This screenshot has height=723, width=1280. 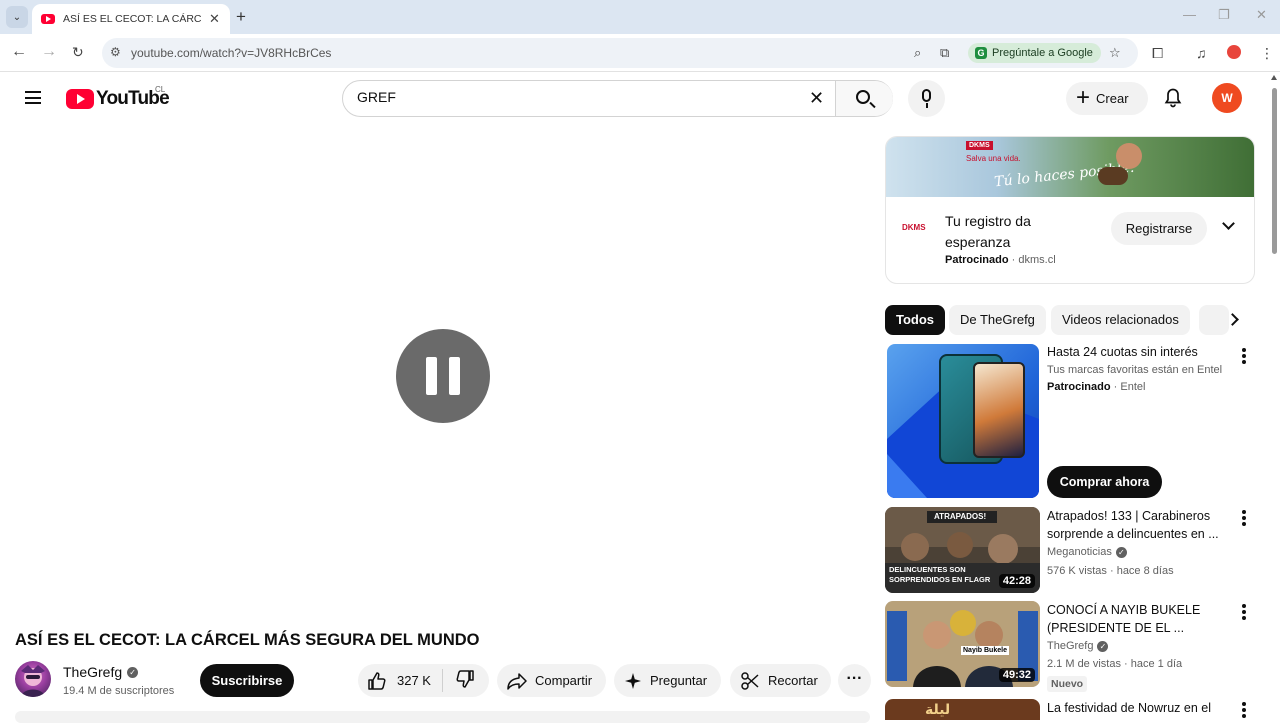 I want to click on back-arrow-icon: ←, so click(x=19, y=52).